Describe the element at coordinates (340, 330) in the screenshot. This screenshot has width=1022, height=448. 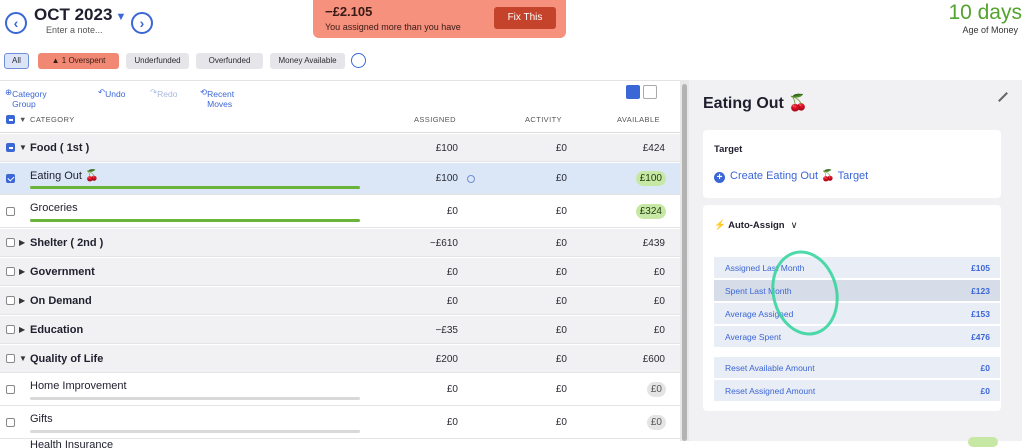
I see `category-group-row: ▶ Education −£35 £0 £0` at that location.